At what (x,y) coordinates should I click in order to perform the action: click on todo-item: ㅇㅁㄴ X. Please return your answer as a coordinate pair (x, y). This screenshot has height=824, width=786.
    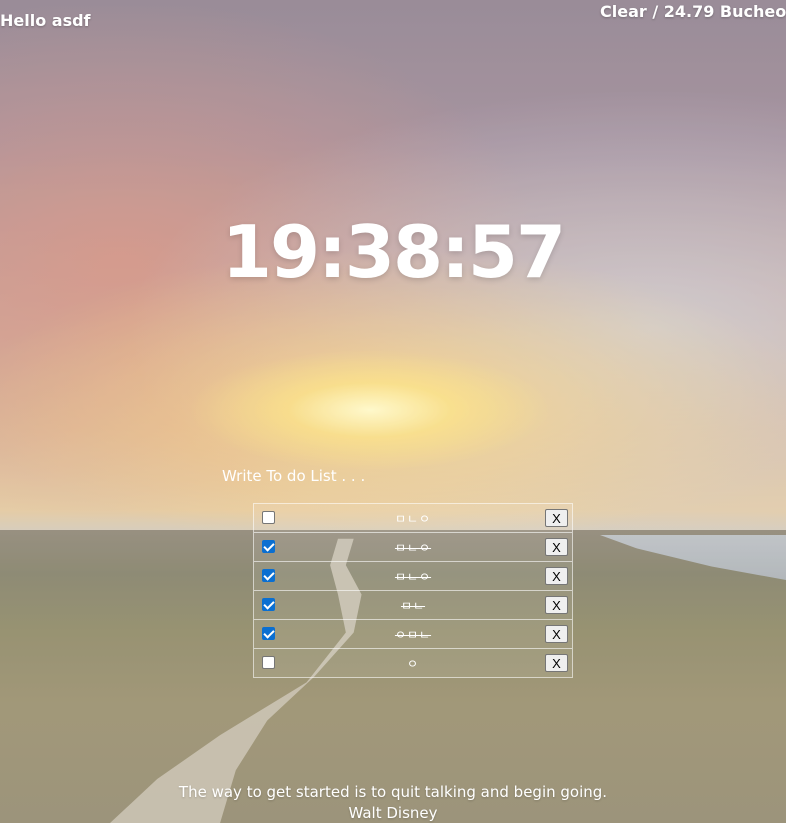
    Looking at the image, I should click on (413, 634).